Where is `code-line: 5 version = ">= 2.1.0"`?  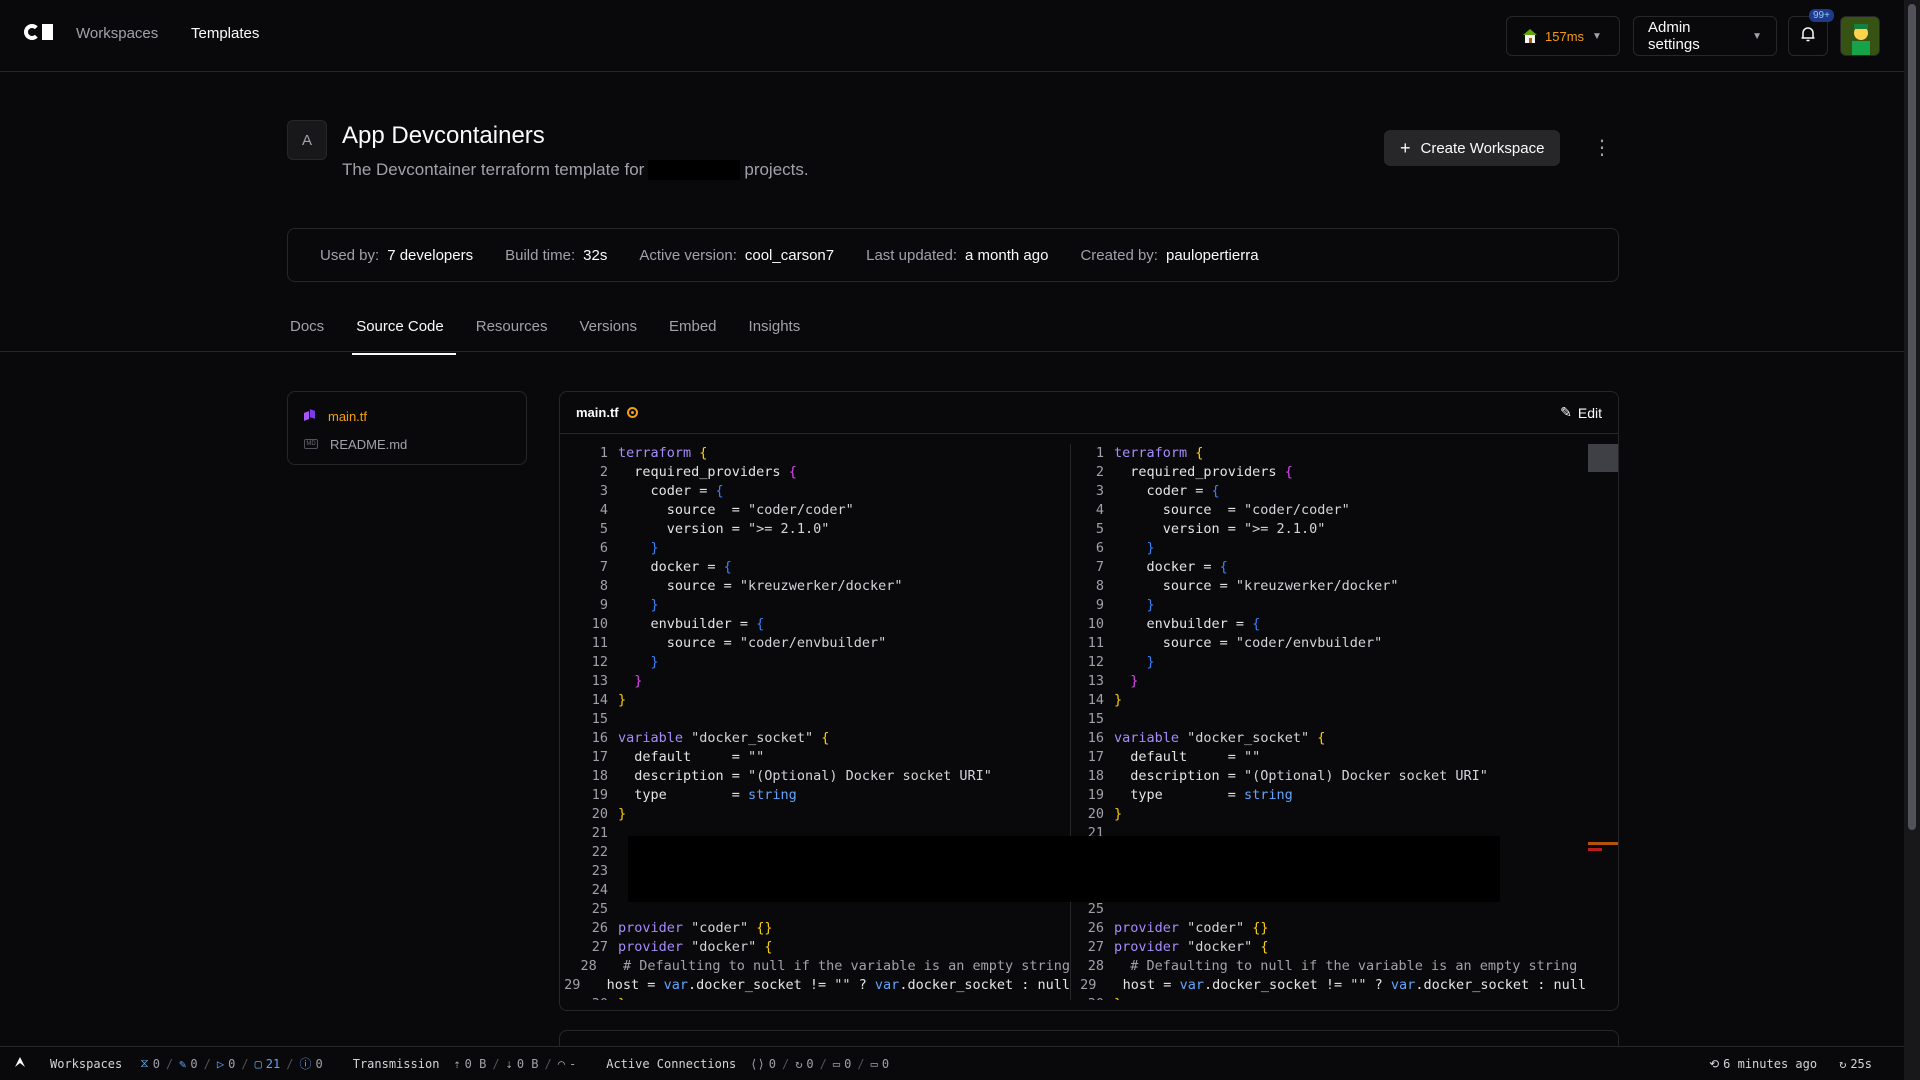
code-line: 5 version = ">= 2.1.0" is located at coordinates (1321, 529).